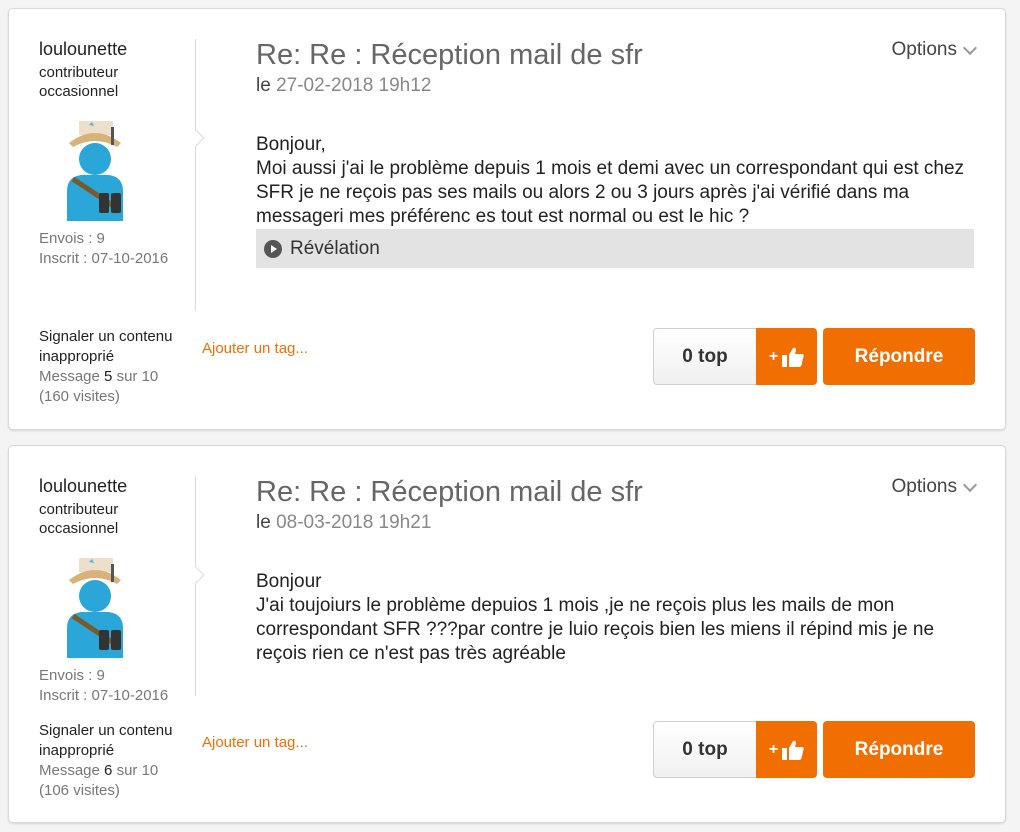  Describe the element at coordinates (615, 248) in the screenshot. I see `spoiler-toggle: Révélation` at that location.